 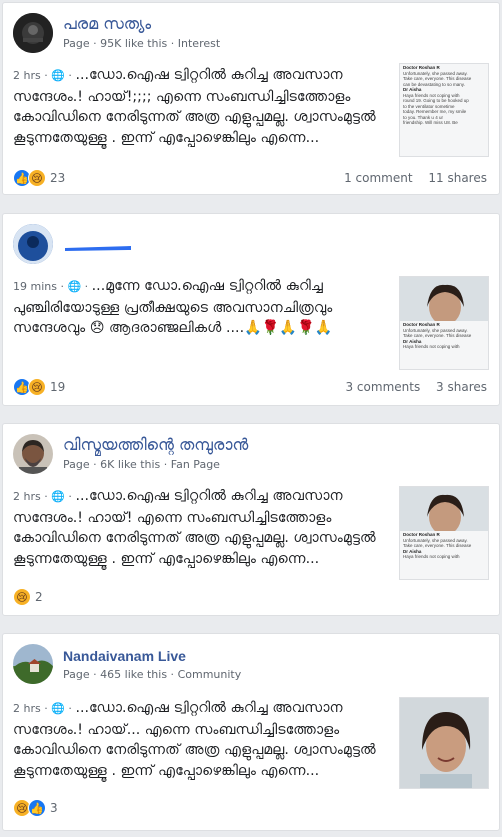 What do you see at coordinates (382, 387) in the screenshot?
I see `comment-count: 3 comments` at bounding box center [382, 387].